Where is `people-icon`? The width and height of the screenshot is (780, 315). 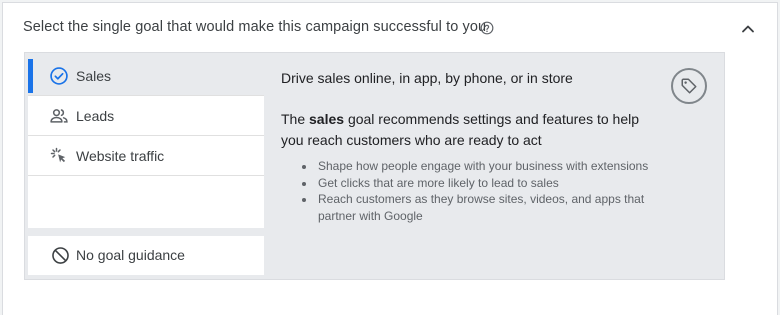 people-icon is located at coordinates (59, 116).